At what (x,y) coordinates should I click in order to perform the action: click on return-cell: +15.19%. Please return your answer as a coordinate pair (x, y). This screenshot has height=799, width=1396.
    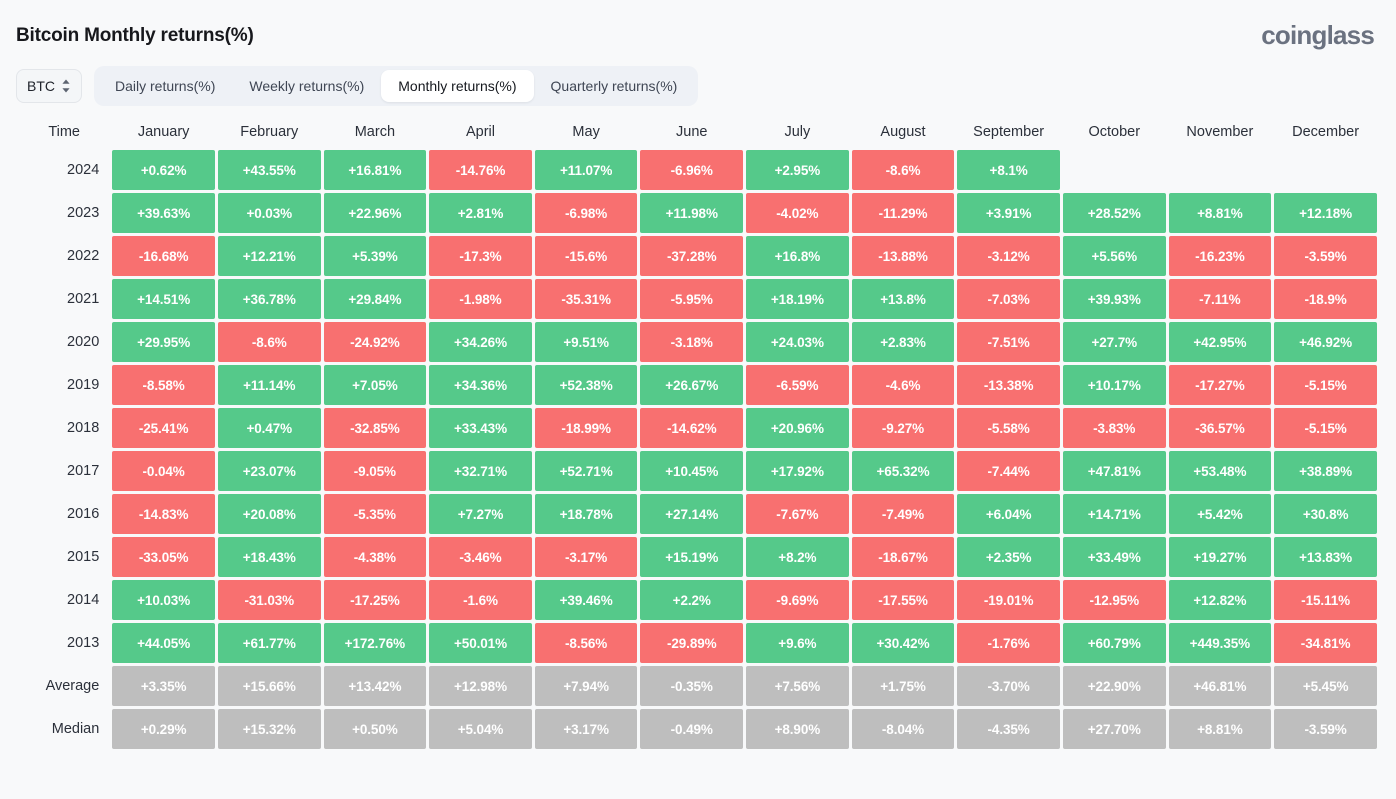
    Looking at the image, I should click on (692, 557).